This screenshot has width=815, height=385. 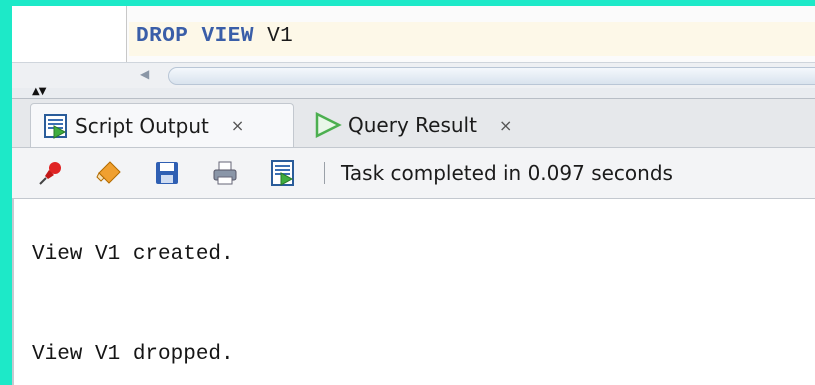 What do you see at coordinates (109, 173) in the screenshot?
I see `eraser-icon` at bounding box center [109, 173].